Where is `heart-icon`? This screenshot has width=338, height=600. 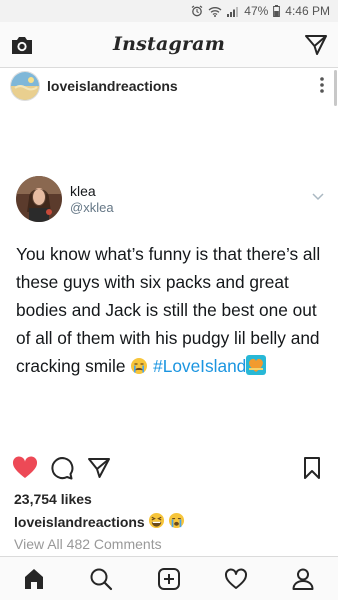 heart-icon is located at coordinates (25, 470).